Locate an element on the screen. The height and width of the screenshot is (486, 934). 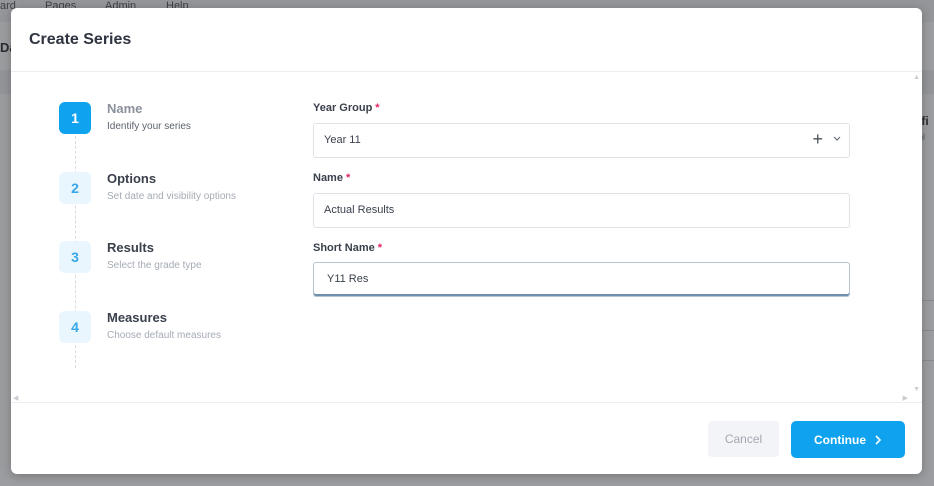
name-label-text: Name is located at coordinates (328, 178).